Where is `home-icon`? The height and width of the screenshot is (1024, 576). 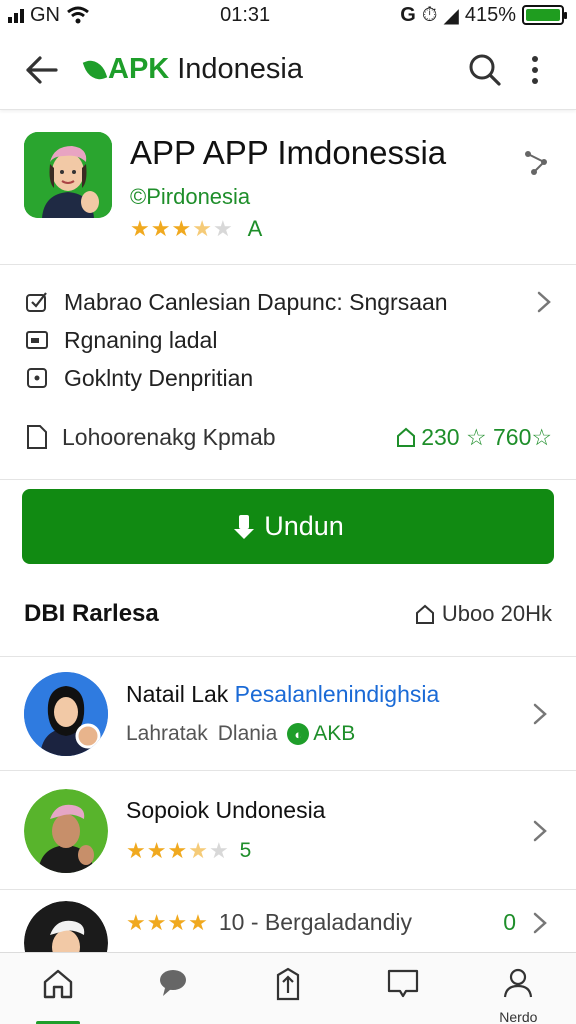
home-icon is located at coordinates (57, 983).